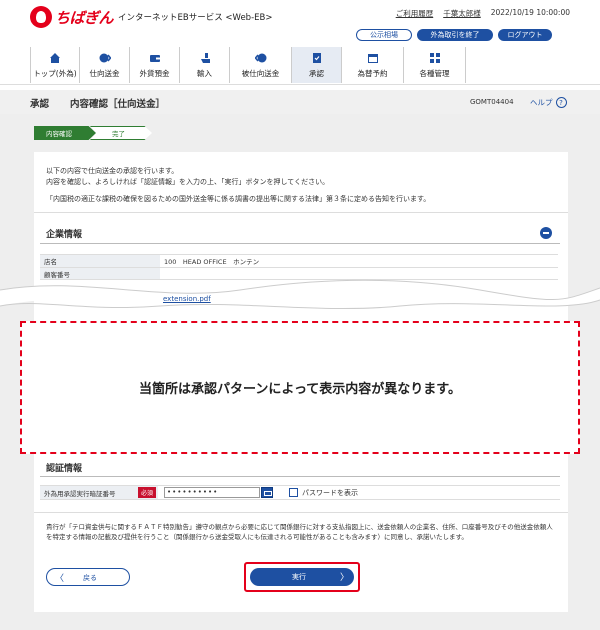 The width and height of the screenshot is (600, 630). Describe the element at coordinates (112, 171) in the screenshot. I see `intro-line-1: 以下の内容で仕向送金の承認を行います。` at that location.